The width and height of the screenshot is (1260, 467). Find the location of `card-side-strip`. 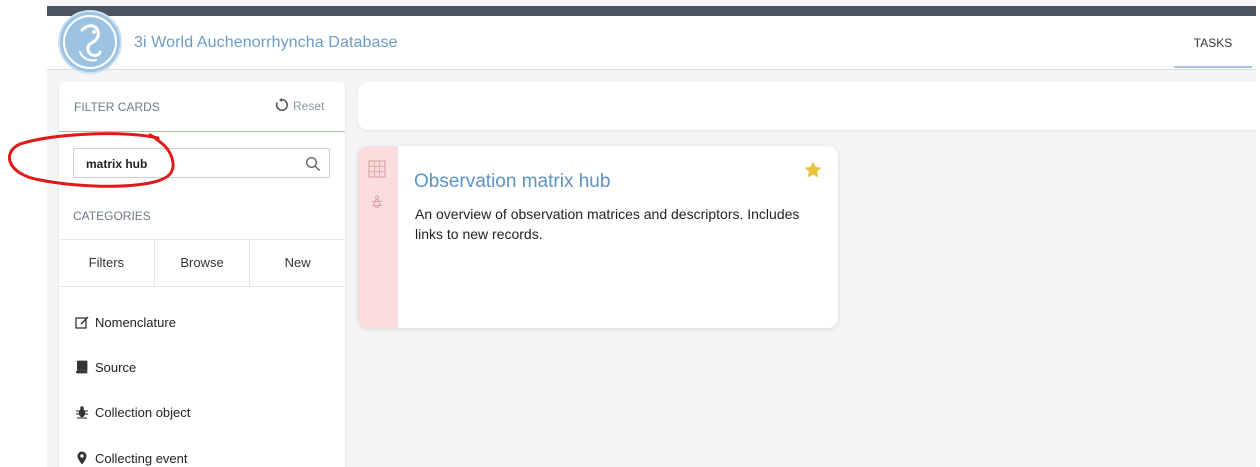

card-side-strip is located at coordinates (378, 237).